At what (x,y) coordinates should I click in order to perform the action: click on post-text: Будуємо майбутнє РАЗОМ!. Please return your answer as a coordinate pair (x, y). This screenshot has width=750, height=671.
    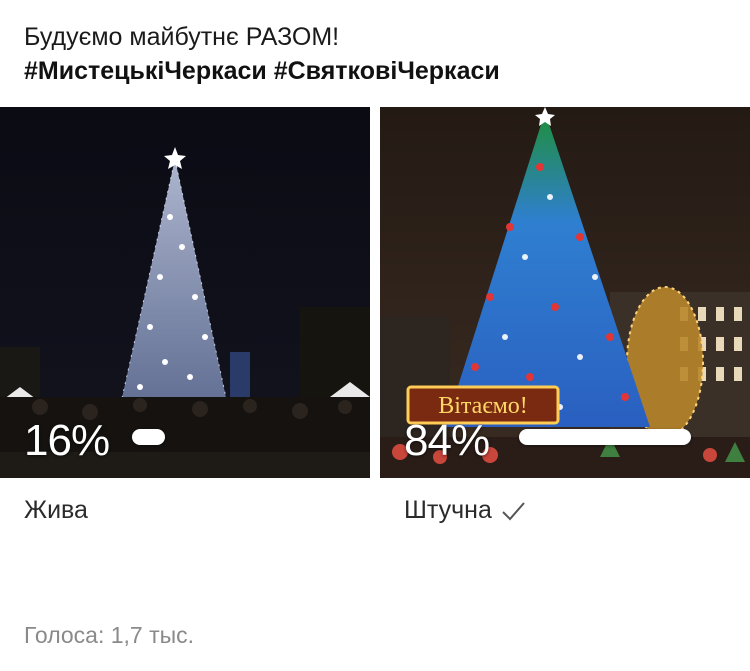
    Looking at the image, I should click on (182, 37).